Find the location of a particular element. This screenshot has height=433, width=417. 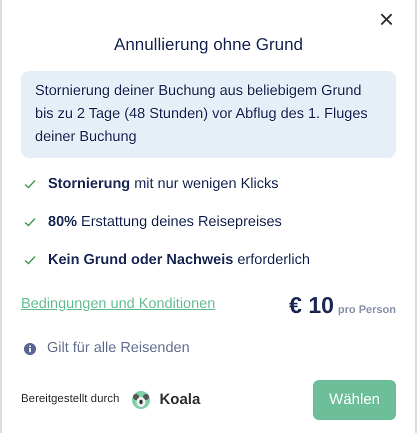

select-button: Wählen is located at coordinates (354, 400).